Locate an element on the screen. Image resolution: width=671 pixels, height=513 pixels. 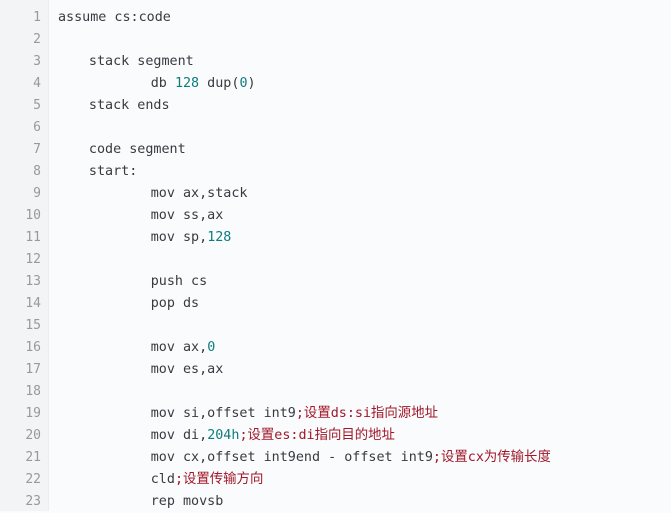
line-number: 3 is located at coordinates (37, 61).